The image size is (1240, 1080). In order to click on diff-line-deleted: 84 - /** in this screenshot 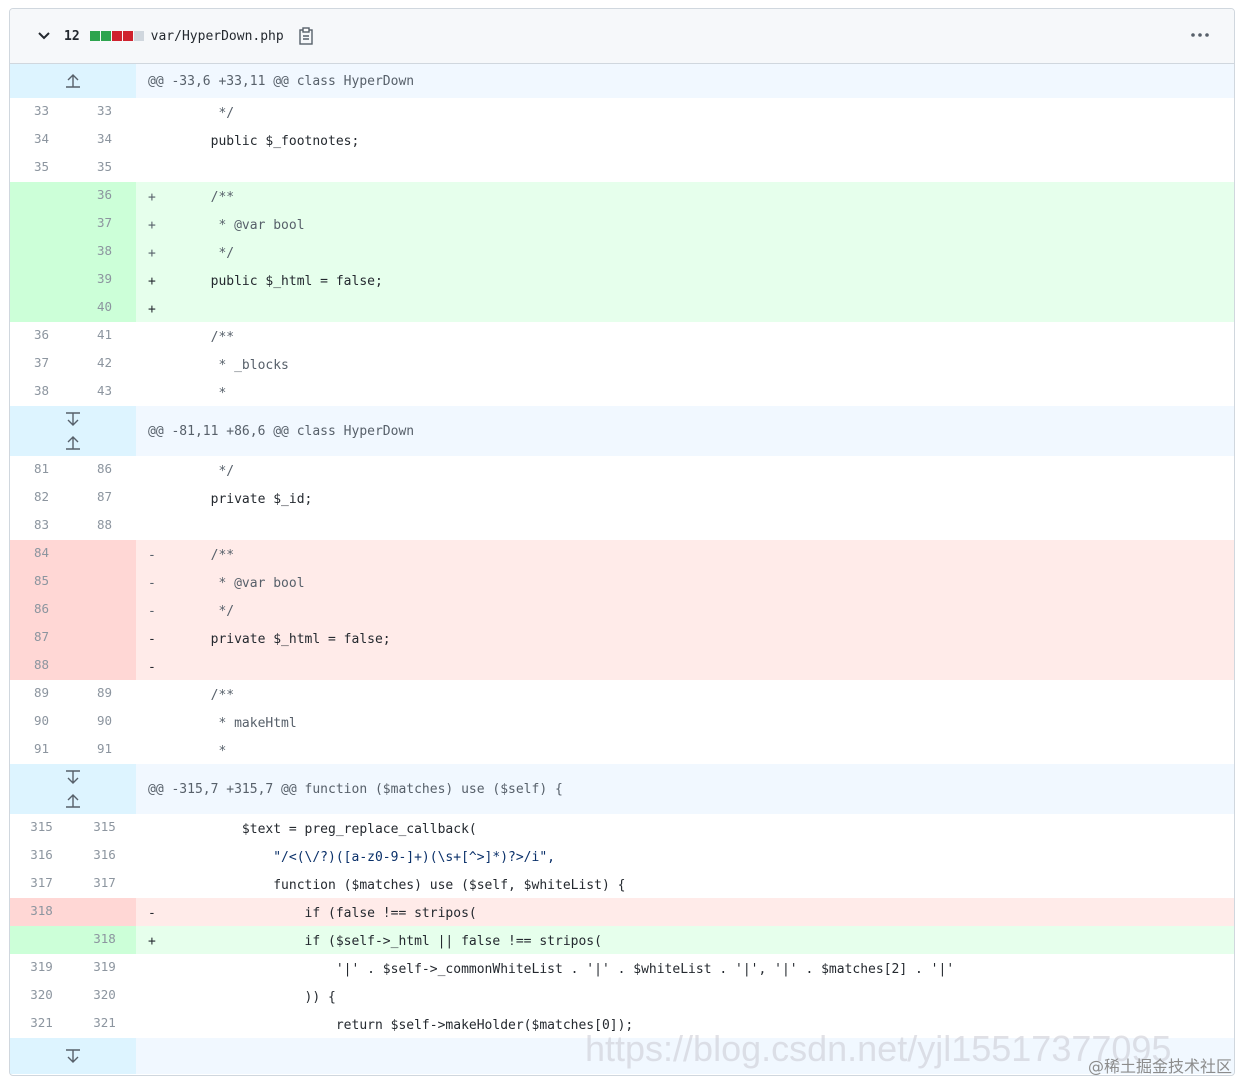, I will do `click(622, 554)`.